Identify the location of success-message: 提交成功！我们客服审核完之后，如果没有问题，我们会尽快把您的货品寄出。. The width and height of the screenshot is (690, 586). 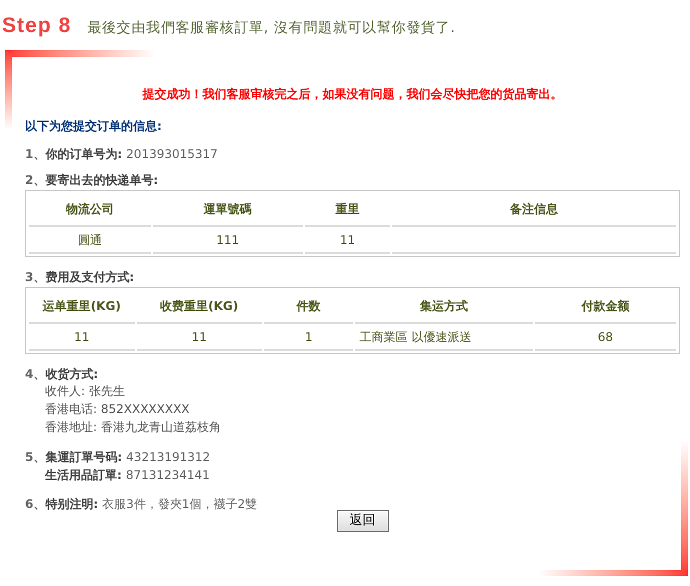
(352, 94).